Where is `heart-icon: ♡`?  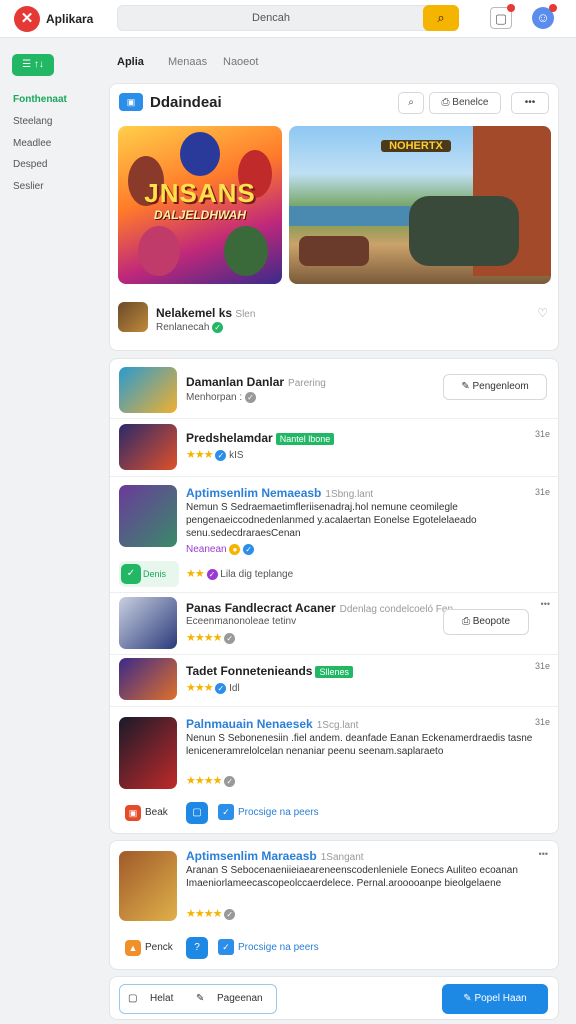
heart-icon: ♡ is located at coordinates (542, 313).